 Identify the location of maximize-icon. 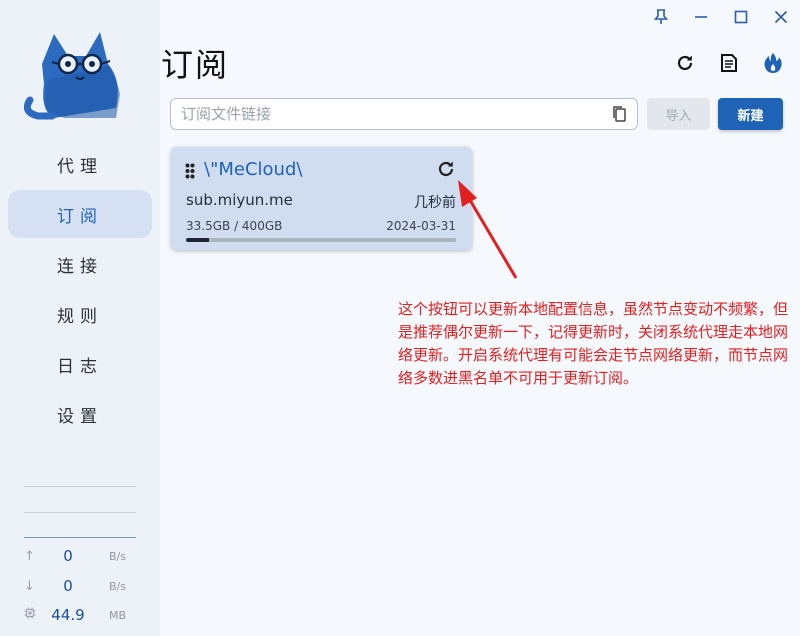
(741, 17).